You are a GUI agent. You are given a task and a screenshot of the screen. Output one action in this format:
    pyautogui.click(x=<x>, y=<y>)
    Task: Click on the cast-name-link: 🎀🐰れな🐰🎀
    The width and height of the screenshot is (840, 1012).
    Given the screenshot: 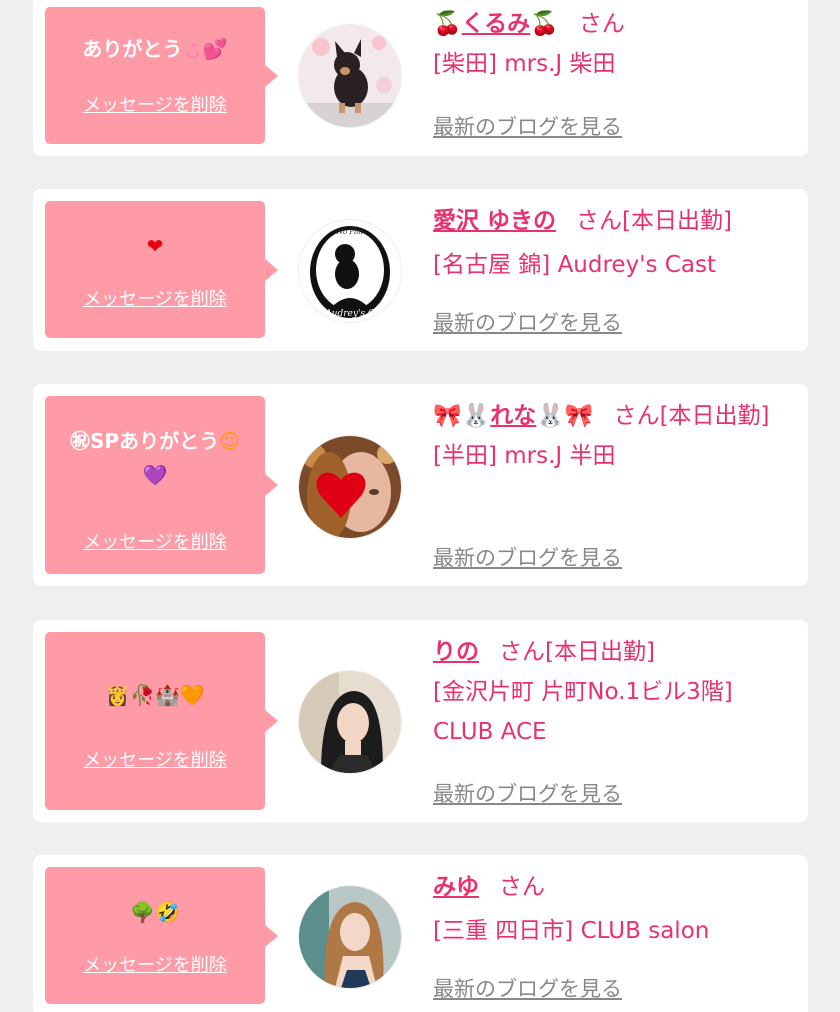 What is the action you would take?
    pyautogui.click(x=513, y=416)
    